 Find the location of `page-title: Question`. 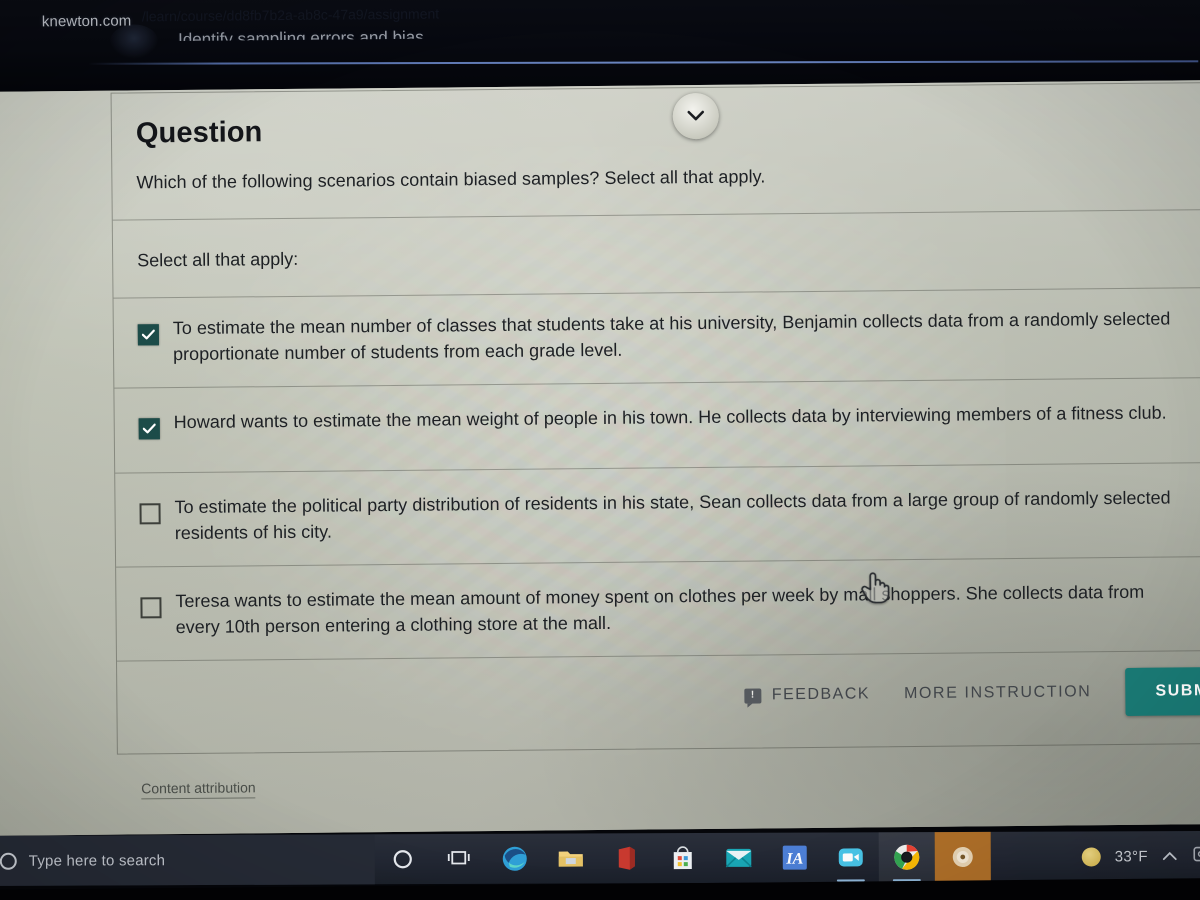

page-title: Question is located at coordinates (199, 133).